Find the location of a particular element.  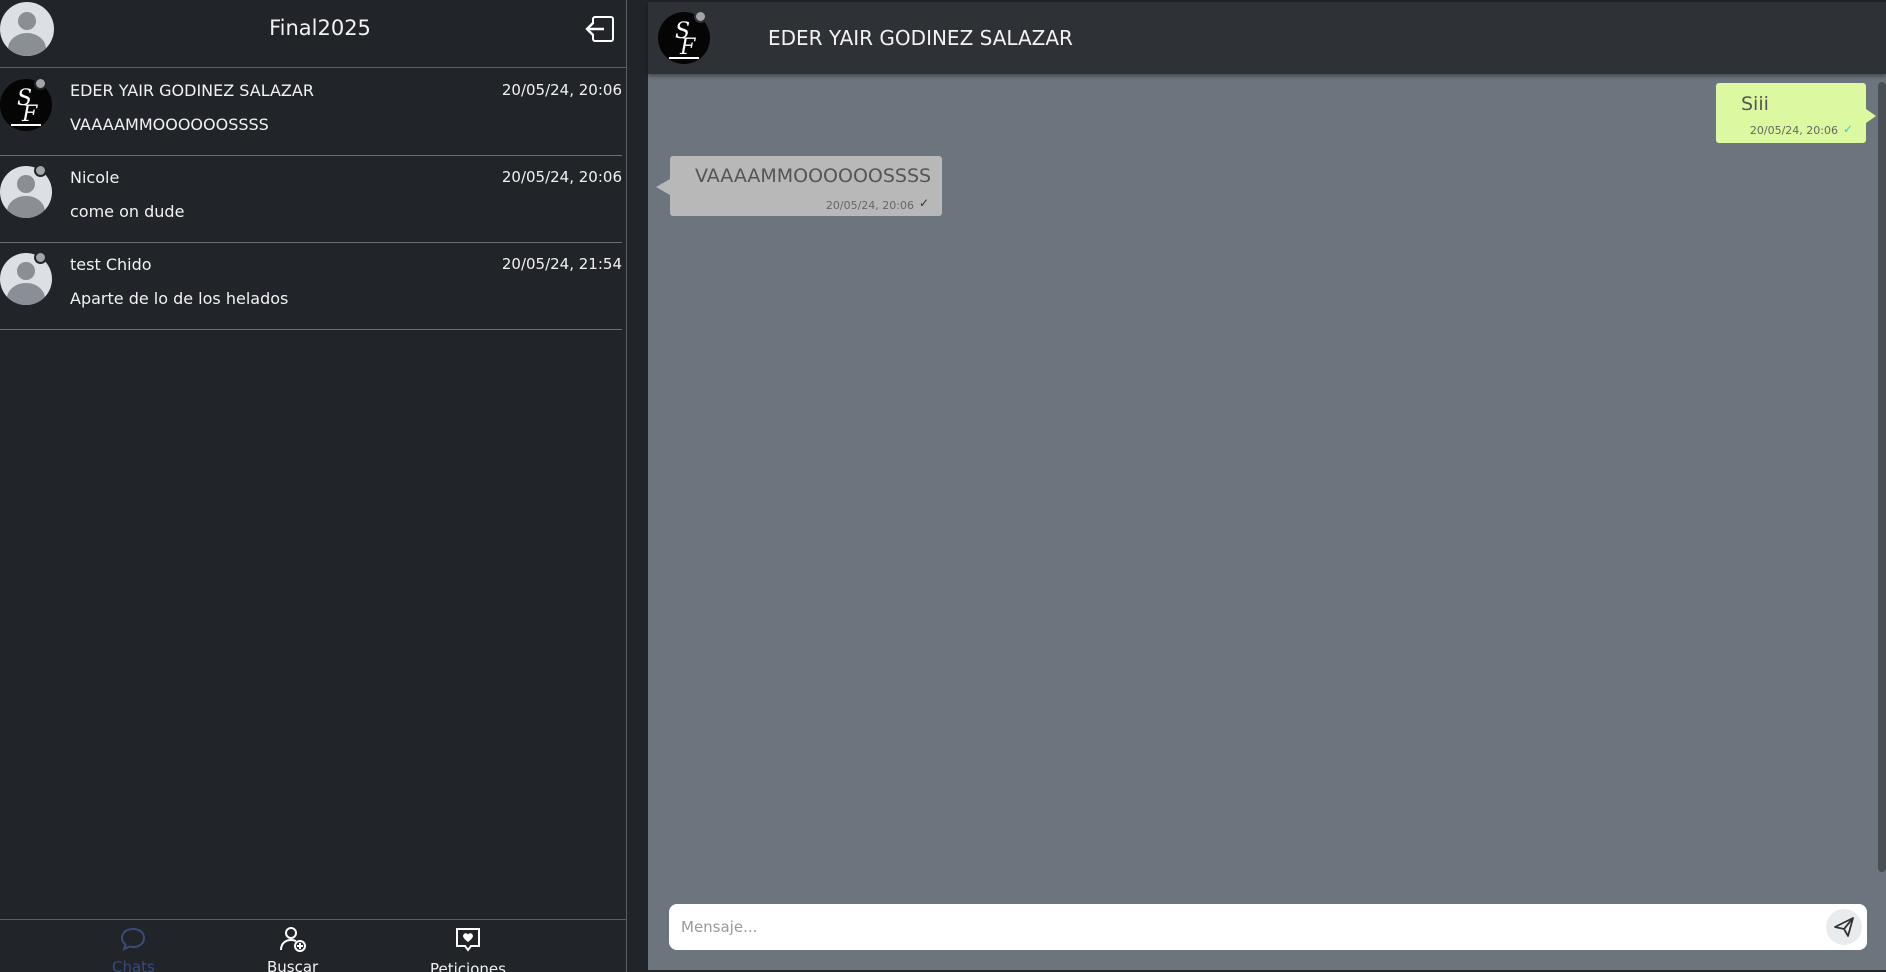

chat-name: Nicole is located at coordinates (95, 177).